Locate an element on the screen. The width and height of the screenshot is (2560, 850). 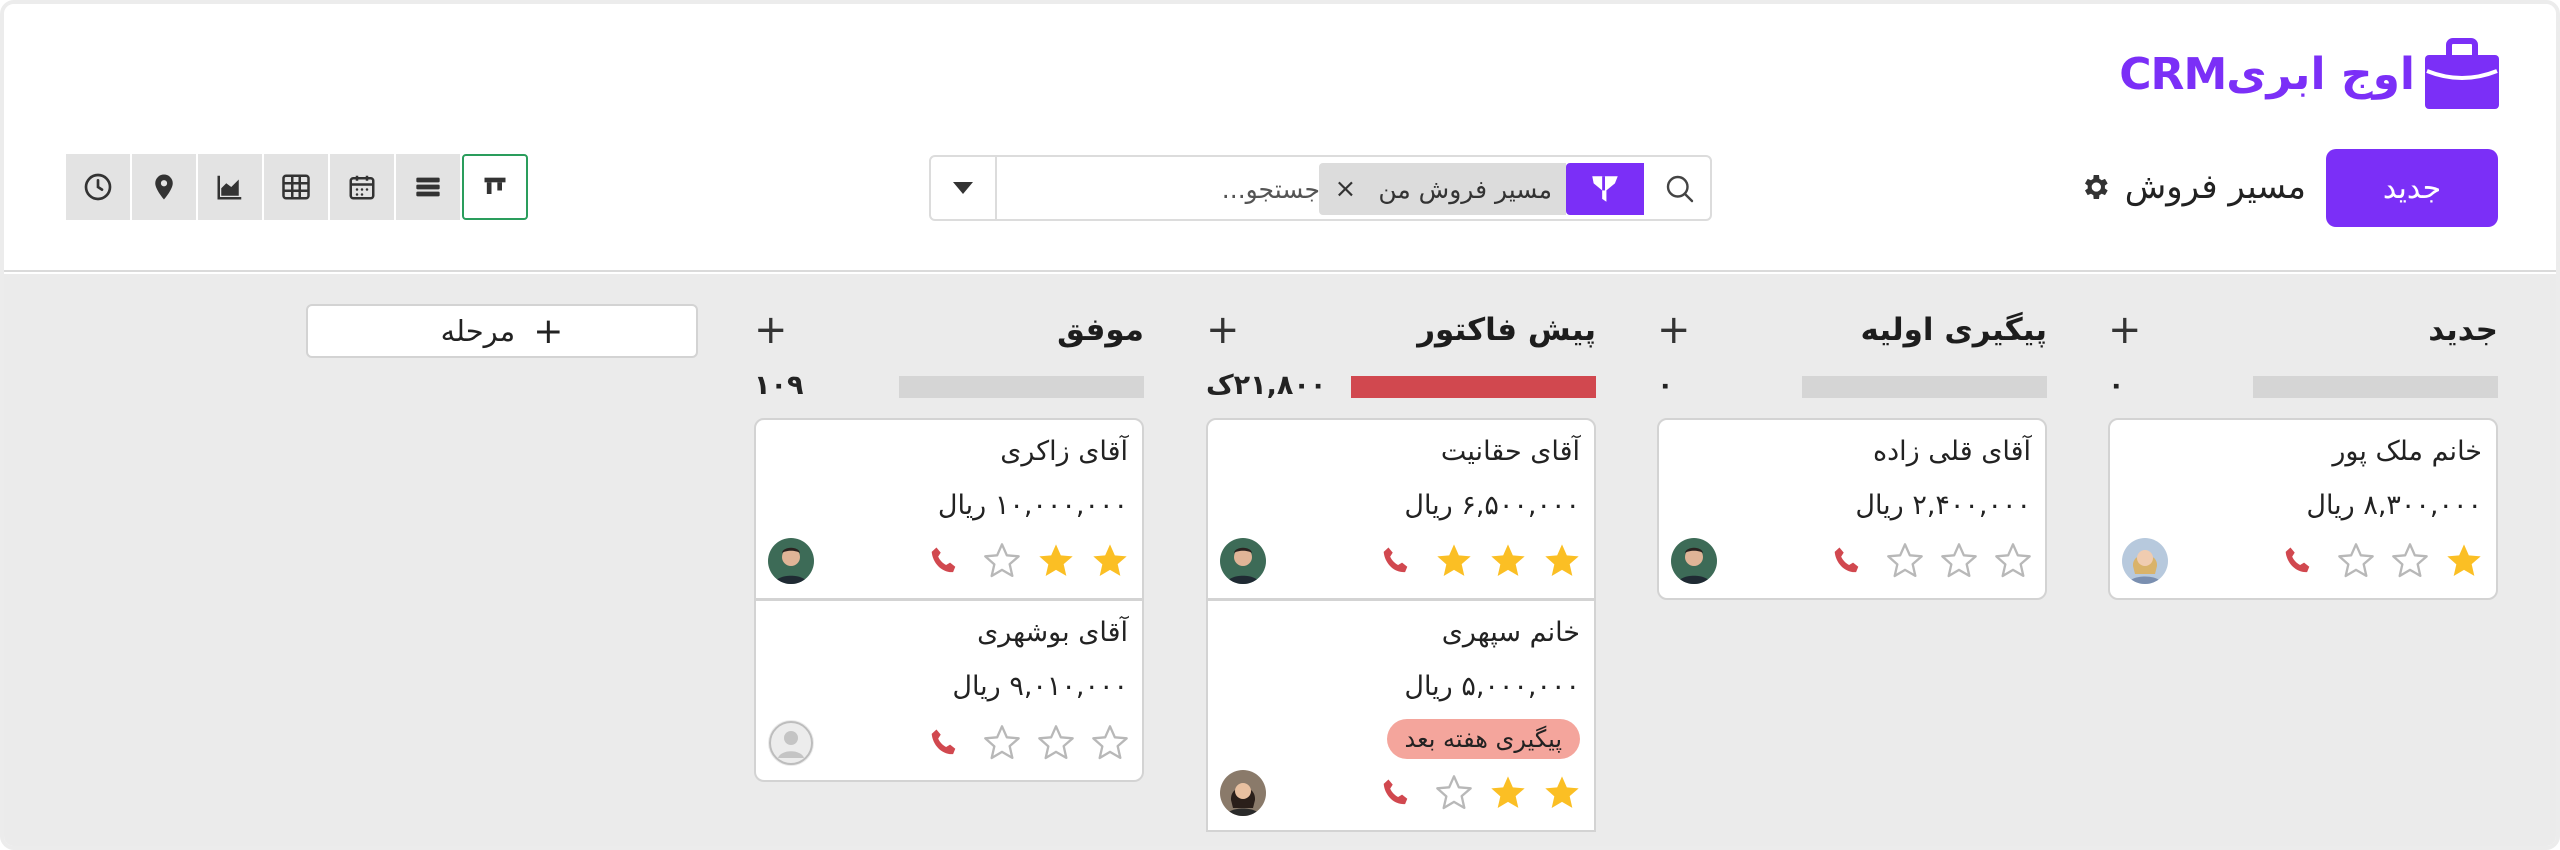
history-view-button is located at coordinates (99, 187).